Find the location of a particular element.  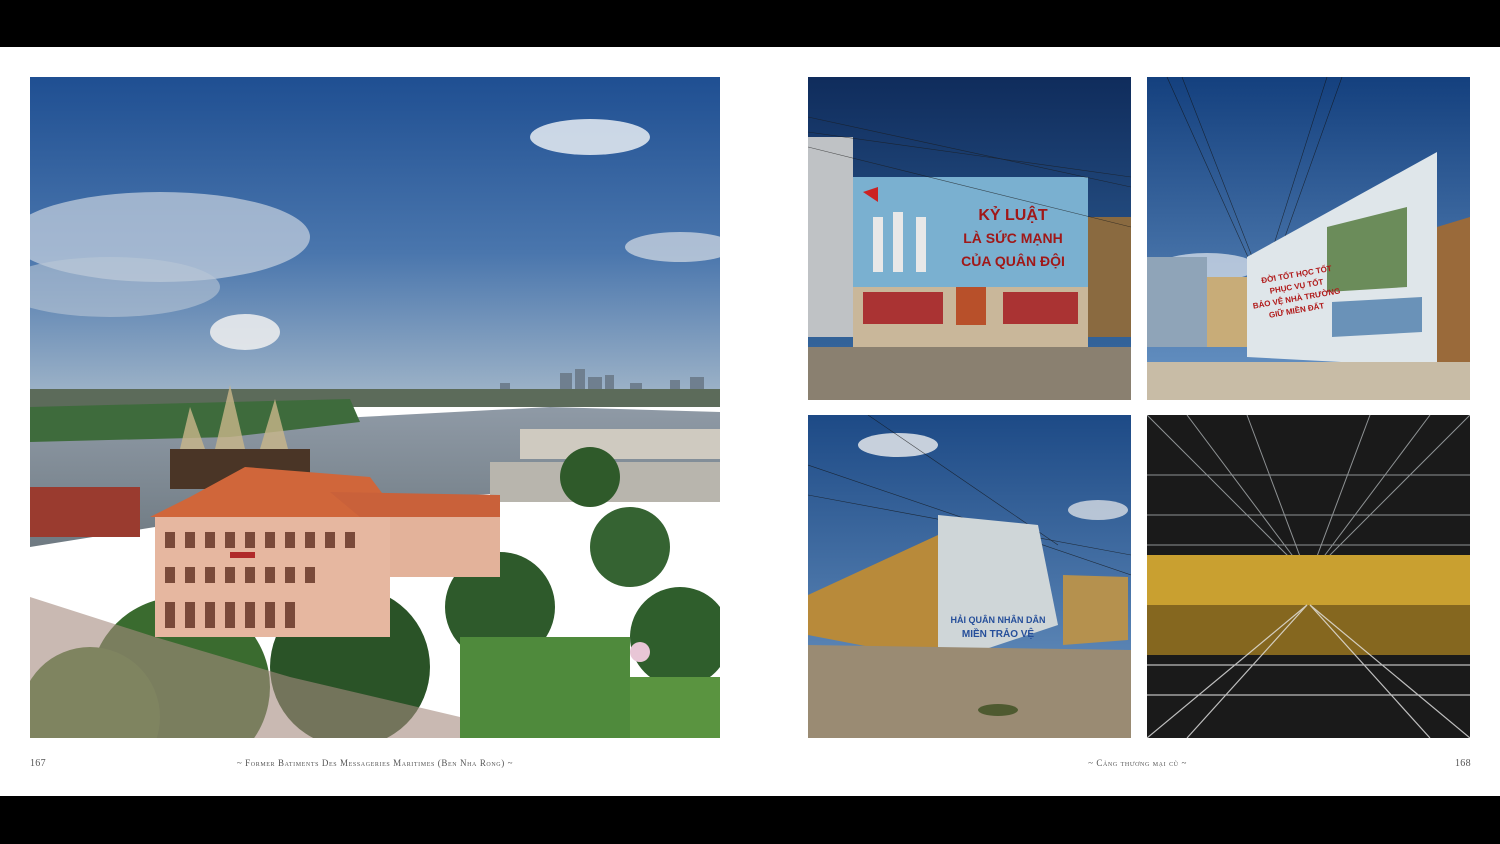

photo-warehouse-navy-mural: HẢI QUÂN NHÂN DÂN MIỀN TRẢO VỆ is located at coordinates (969, 576).